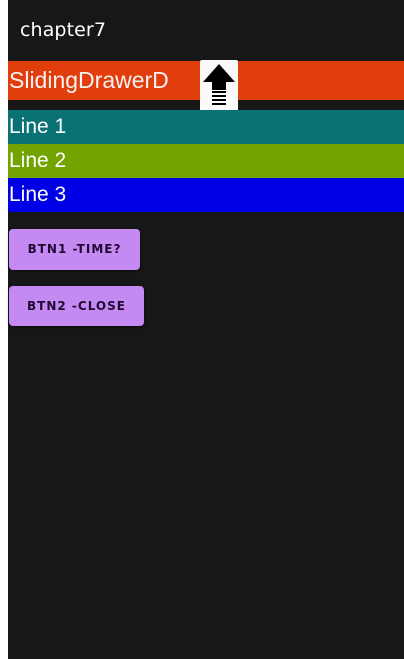  I want to click on btn1-time-button: BTN1 -TIME?, so click(74, 249).